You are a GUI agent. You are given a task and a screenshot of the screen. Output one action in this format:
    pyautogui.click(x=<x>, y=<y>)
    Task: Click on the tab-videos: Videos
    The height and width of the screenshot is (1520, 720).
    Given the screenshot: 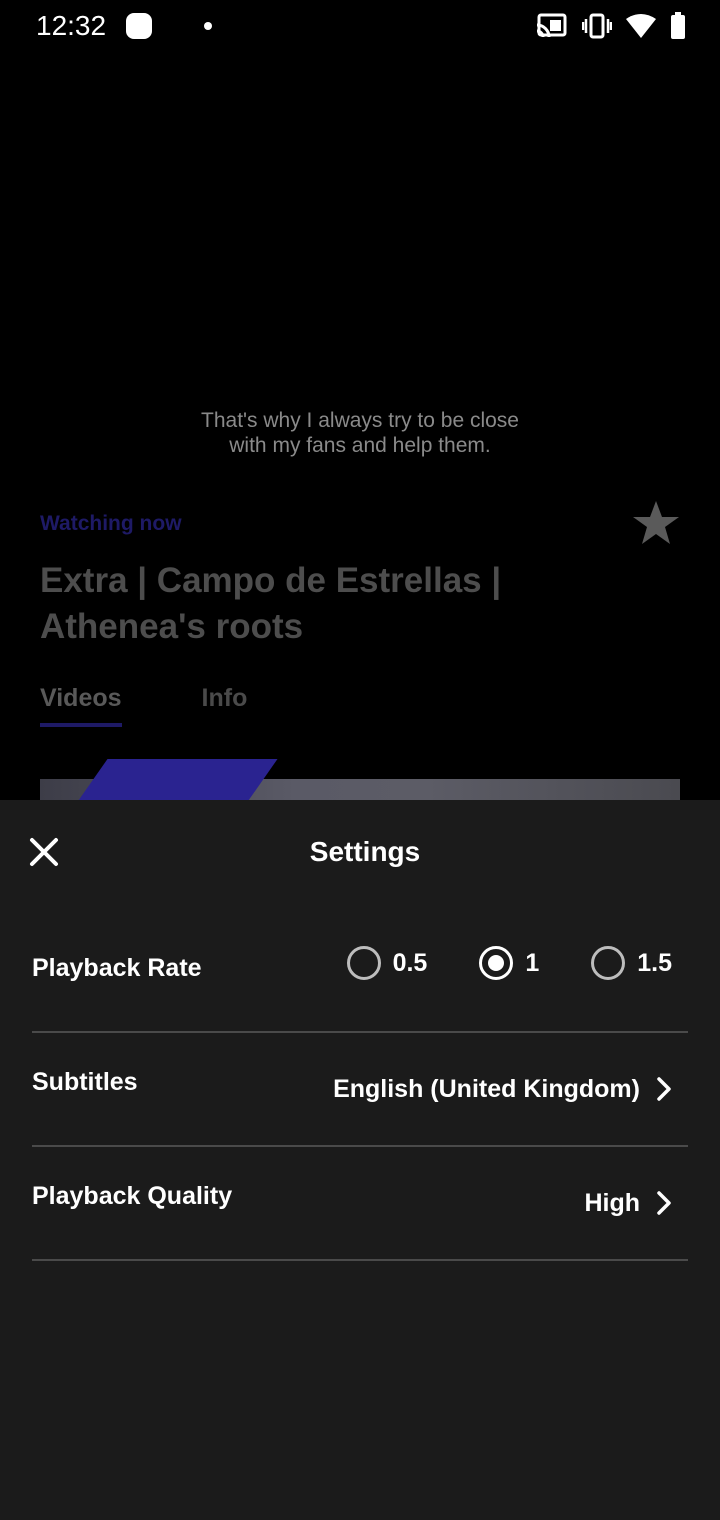 What is the action you would take?
    pyautogui.click(x=81, y=705)
    